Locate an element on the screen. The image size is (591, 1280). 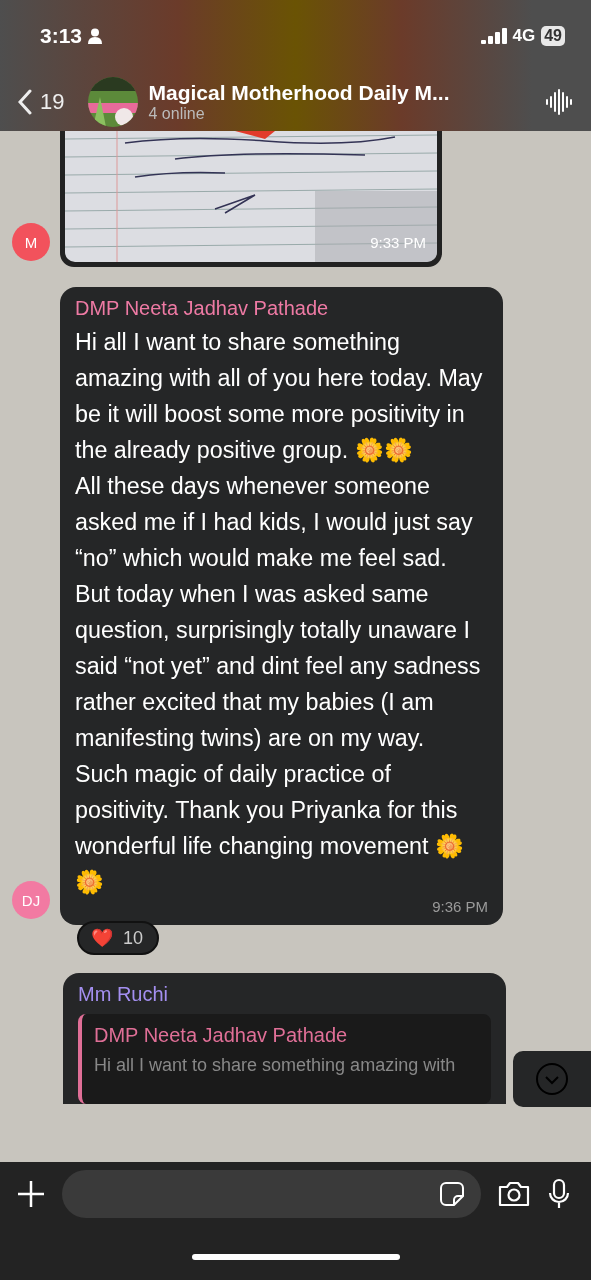
camera-icon is located at coordinates (514, 1194).